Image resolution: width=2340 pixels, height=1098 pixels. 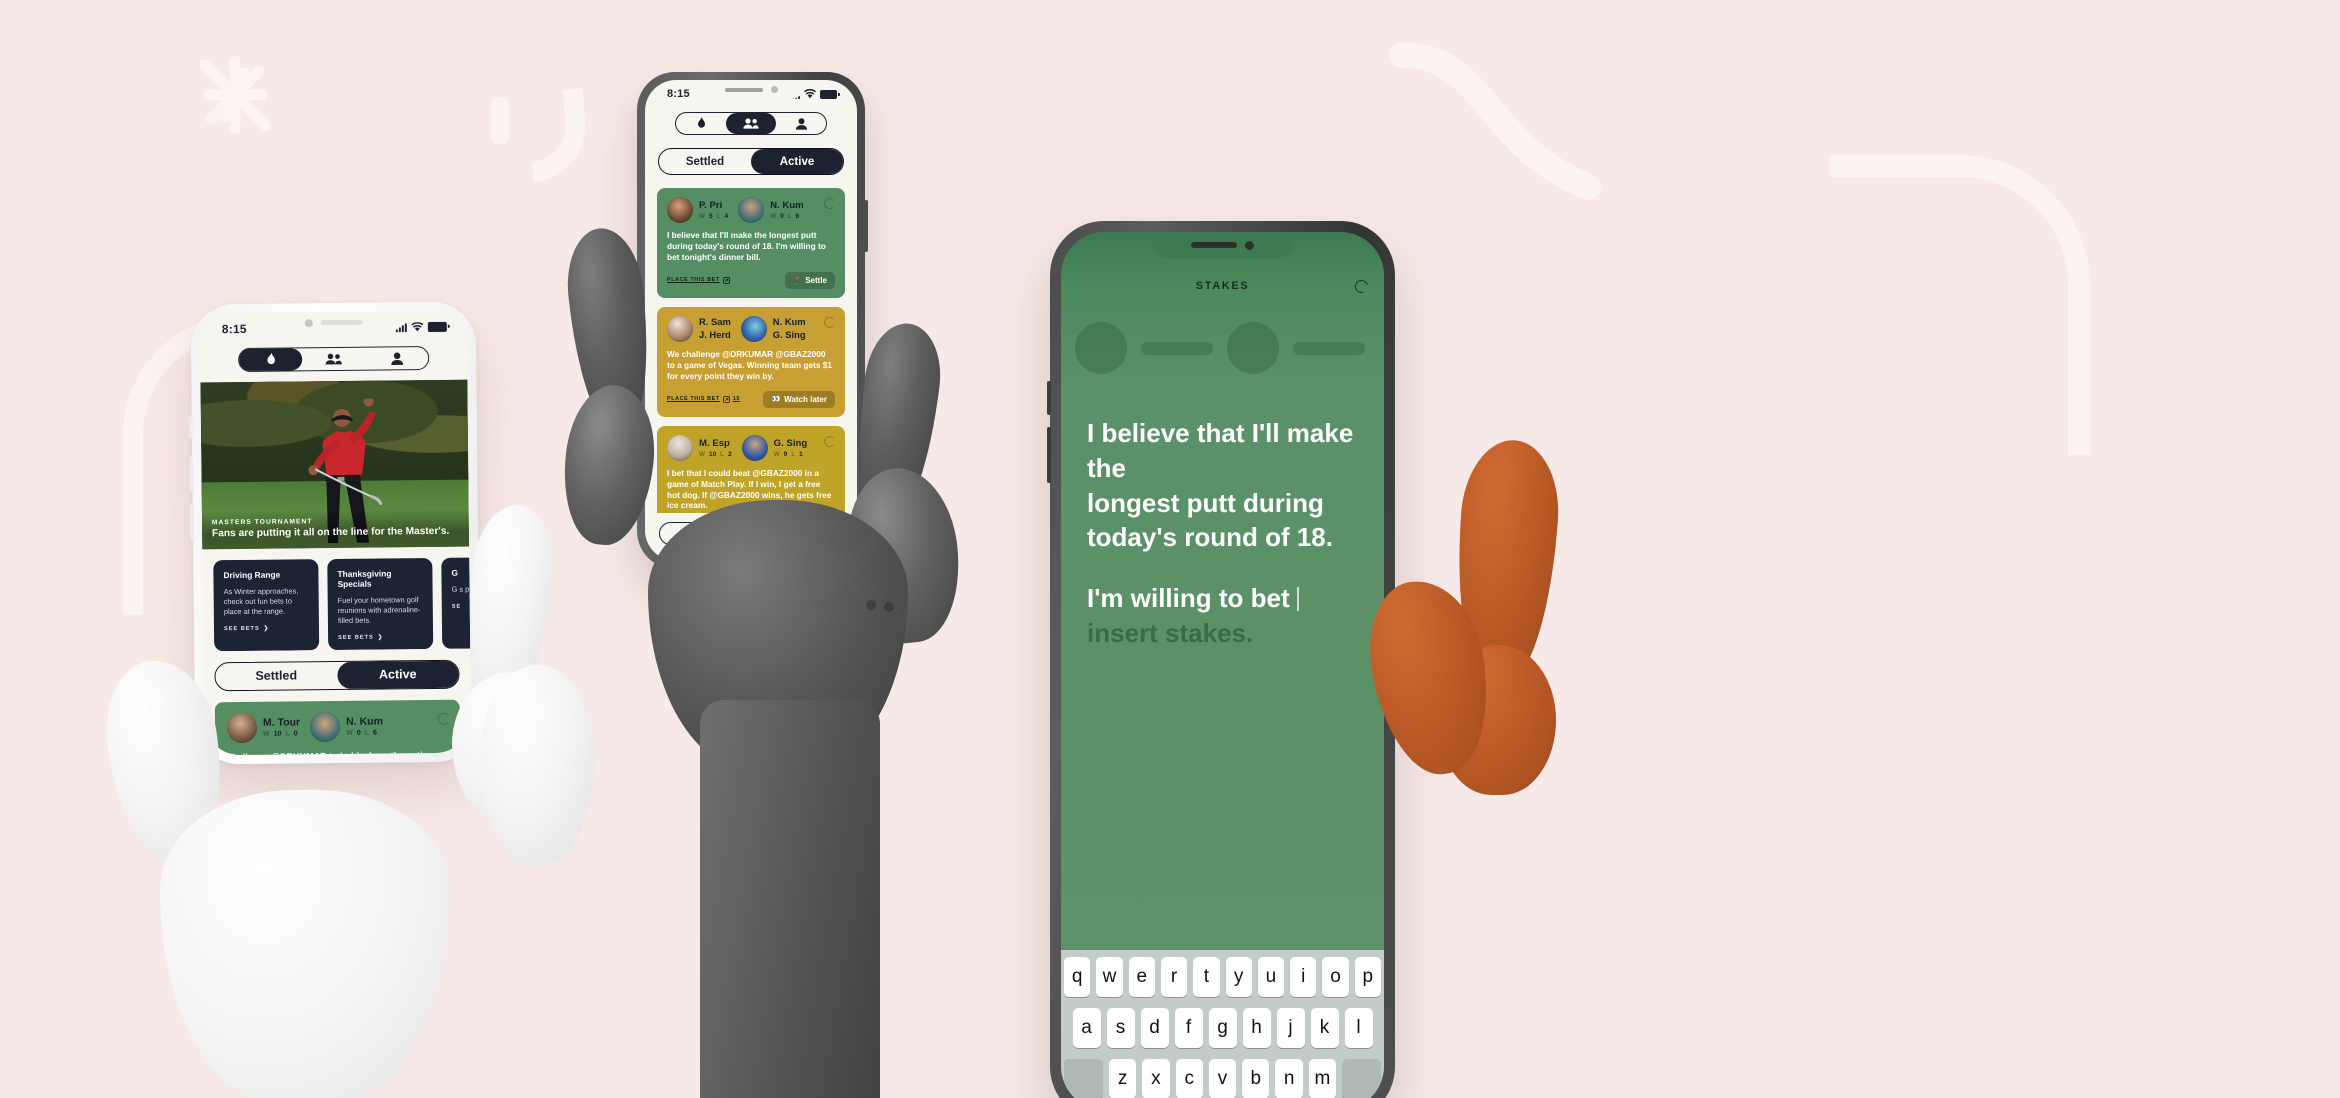 I want to click on player-a: P. Pri W 5 L 4, so click(x=713, y=210).